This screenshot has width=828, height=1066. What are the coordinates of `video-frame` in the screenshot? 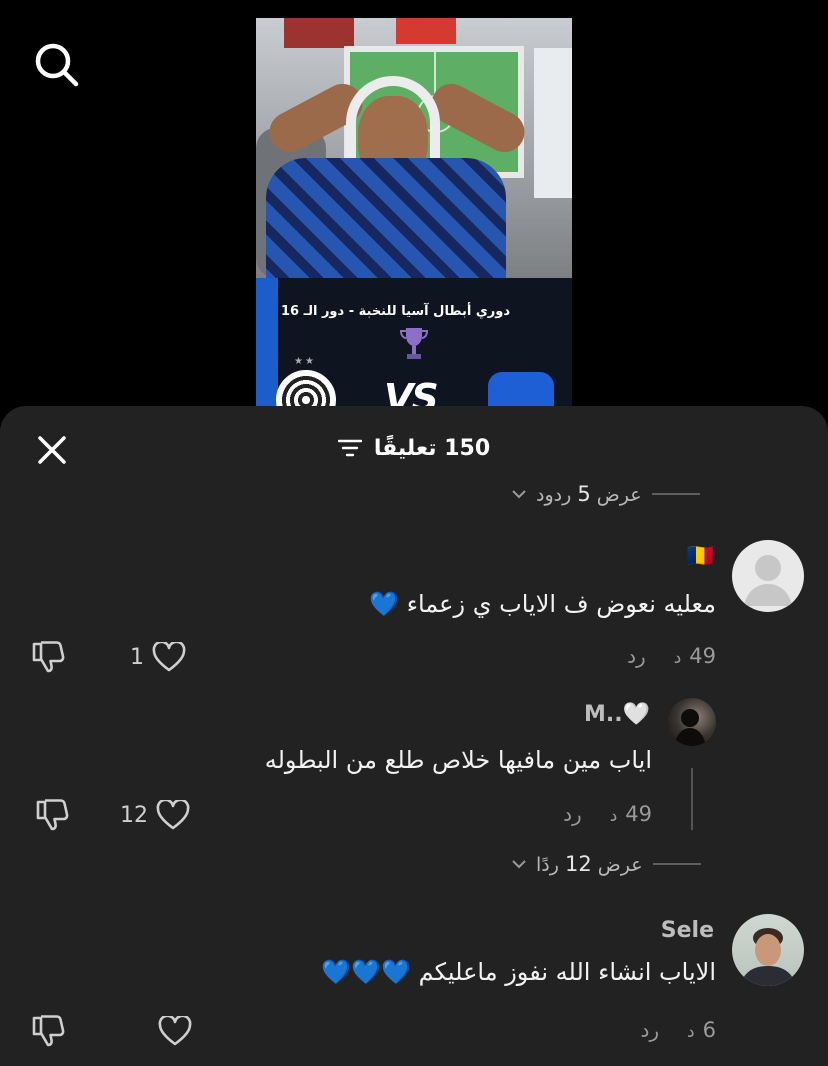 It's located at (414, 153).